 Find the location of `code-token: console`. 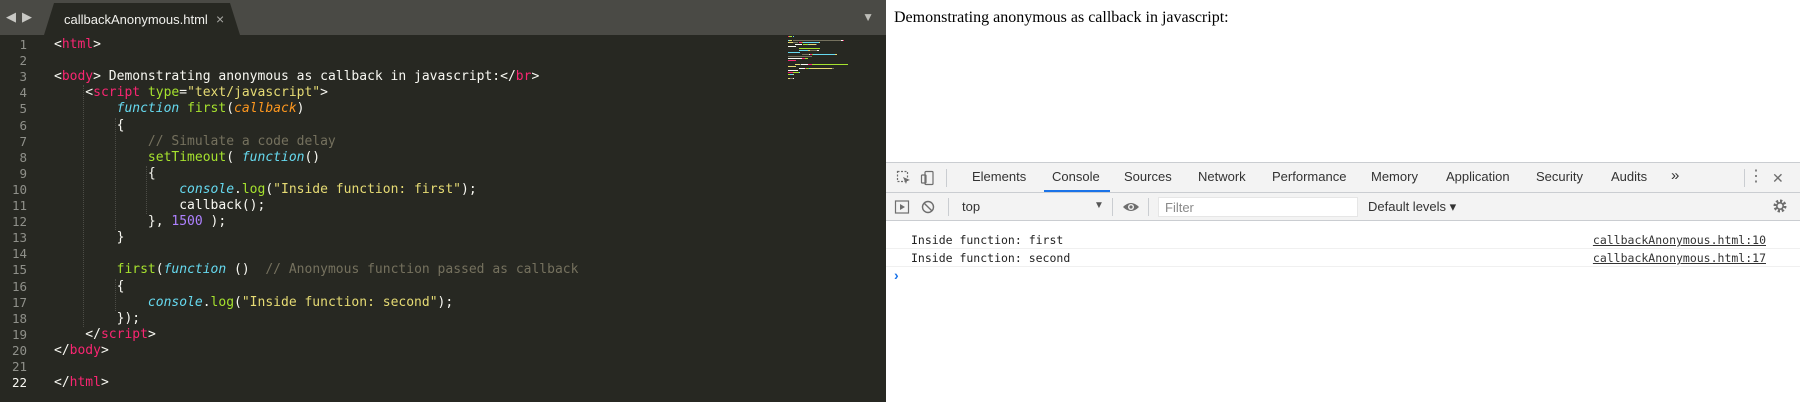

code-token: console is located at coordinates (207, 189).